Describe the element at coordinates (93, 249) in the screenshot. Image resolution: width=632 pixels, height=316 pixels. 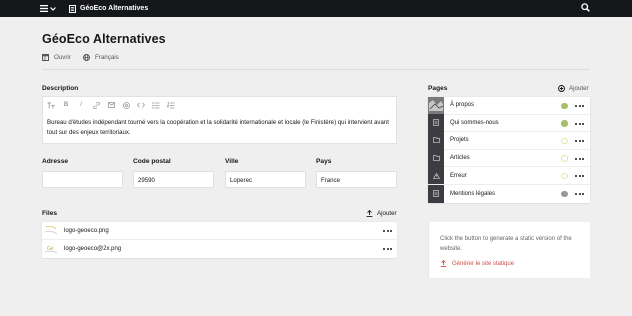
I see `file-name: logo-geoeco@2x.png` at that location.